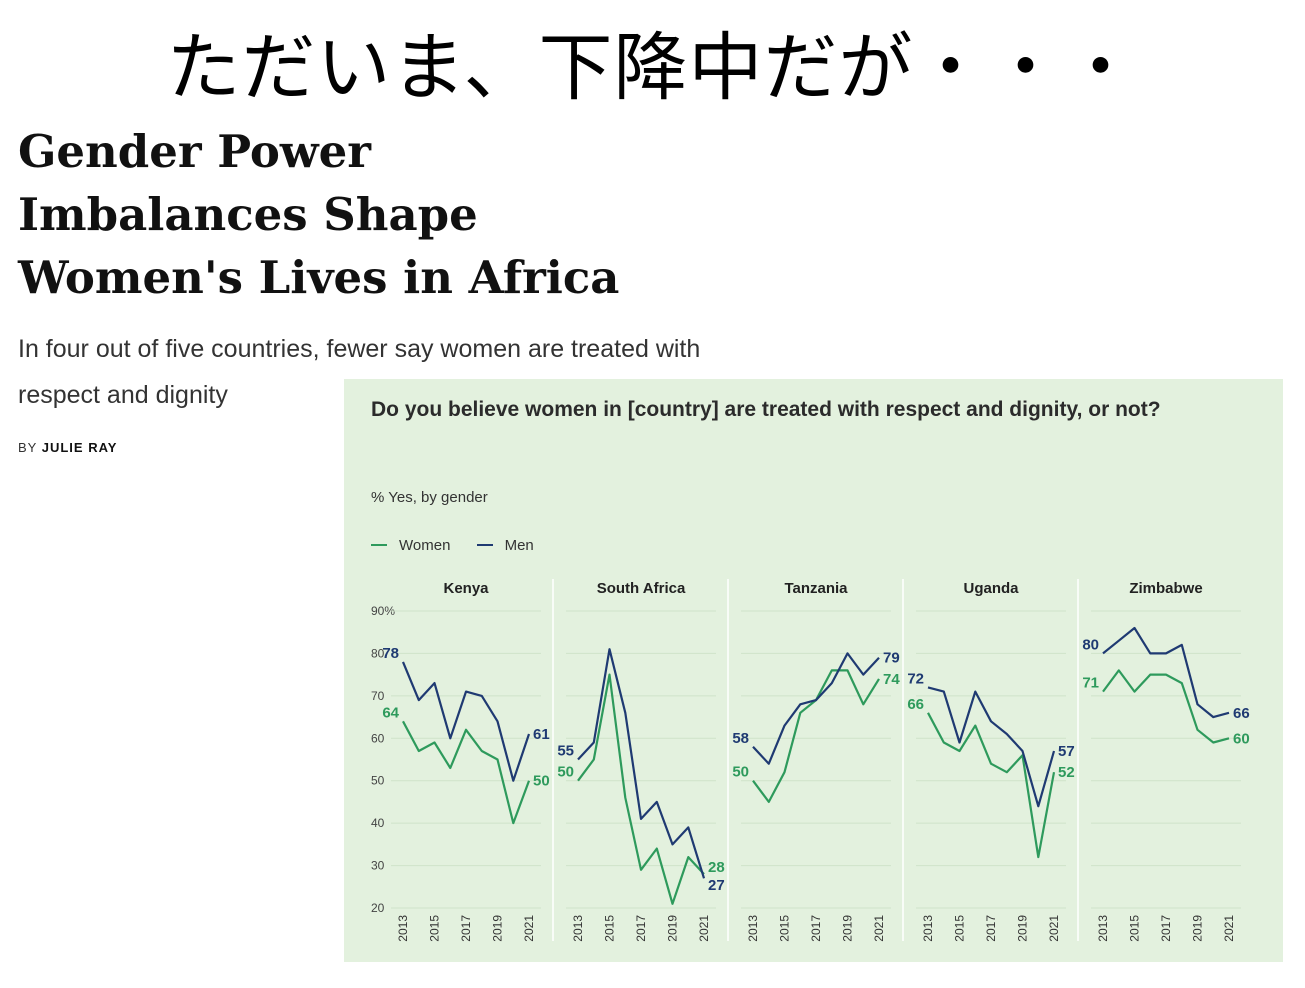  Describe the element at coordinates (891, 658) in the screenshot. I see `data-label-men-end: 79` at that location.